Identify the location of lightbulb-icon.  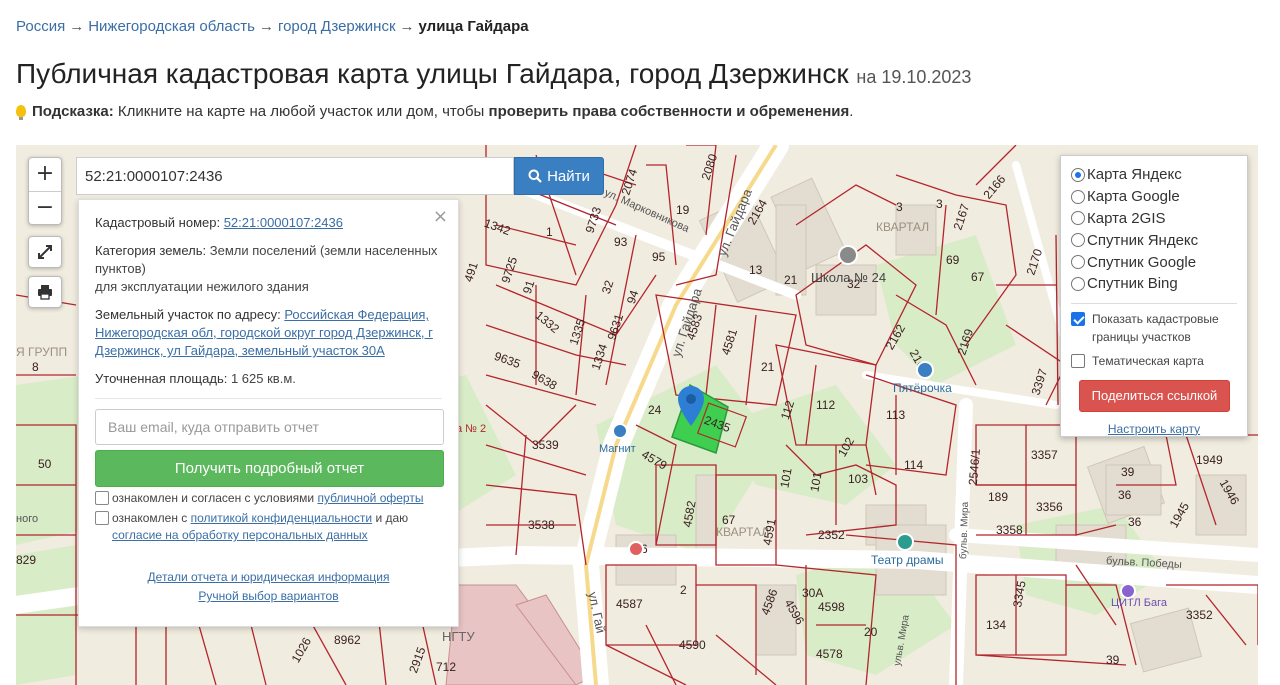
(21, 112).